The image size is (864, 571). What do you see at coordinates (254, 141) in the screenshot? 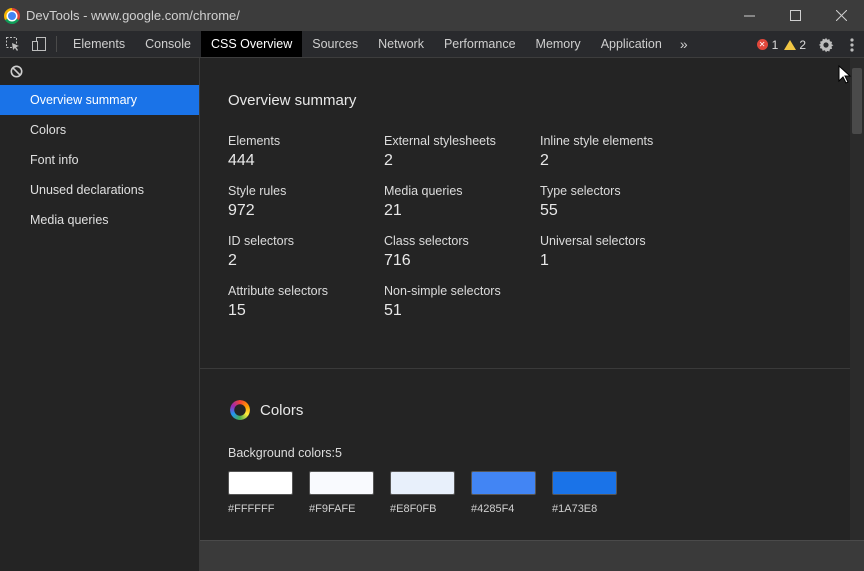
I see `stat-label: Elements` at bounding box center [254, 141].